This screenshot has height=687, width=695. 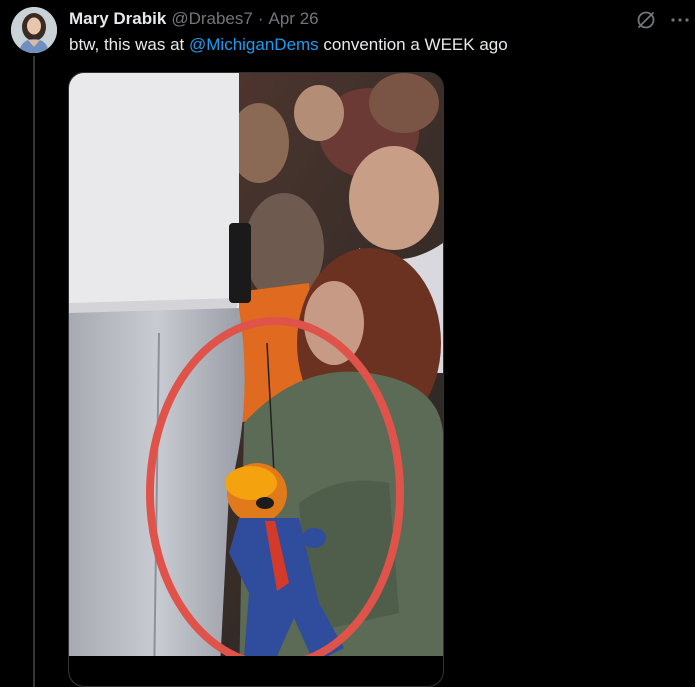 What do you see at coordinates (413, 44) in the screenshot?
I see `tweet-text-end: convention a WEEK ago` at bounding box center [413, 44].